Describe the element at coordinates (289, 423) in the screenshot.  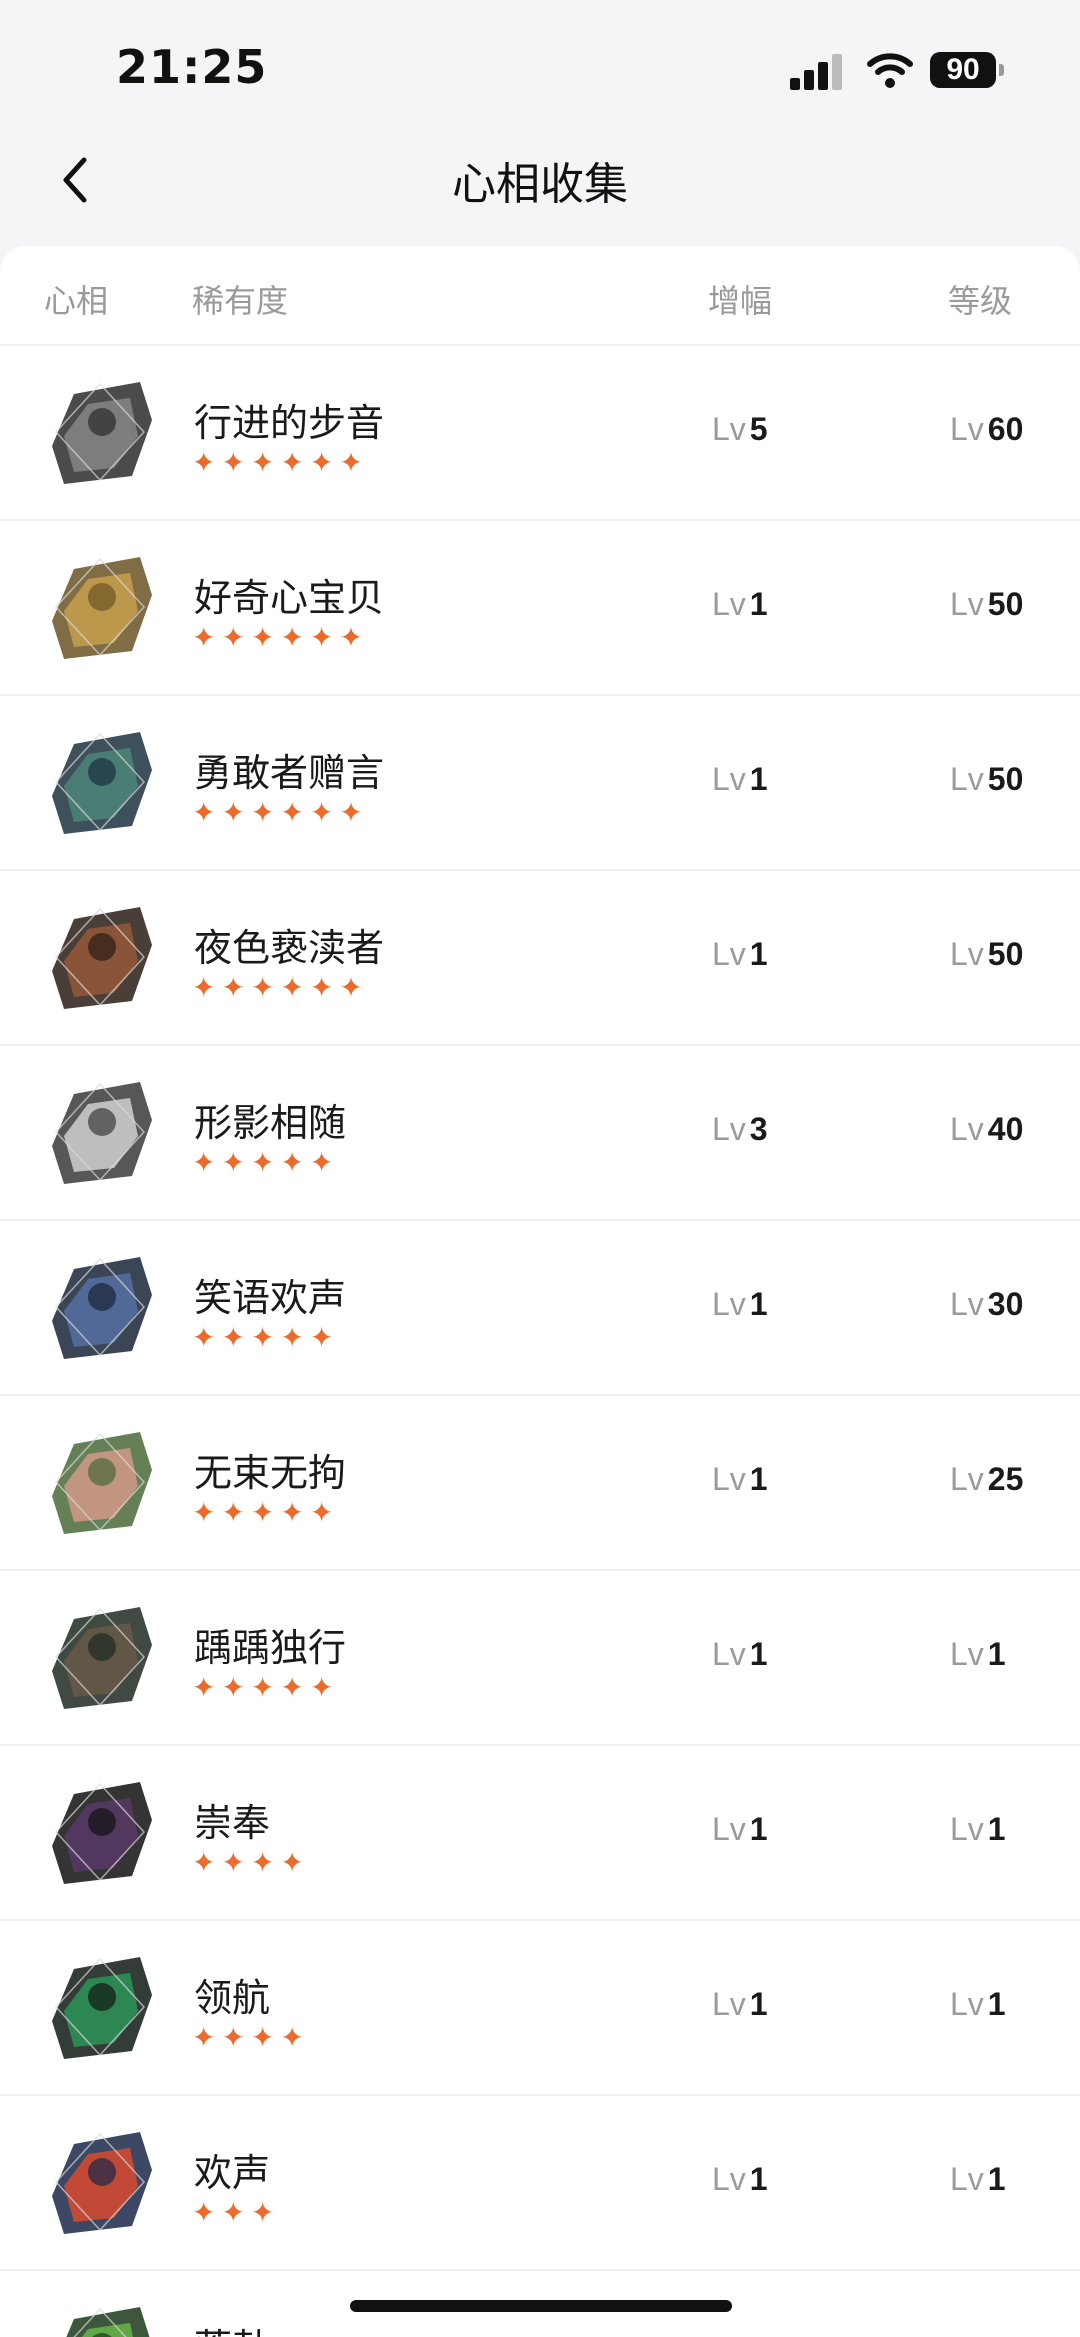
I see `card-name: 行进的步音` at that location.